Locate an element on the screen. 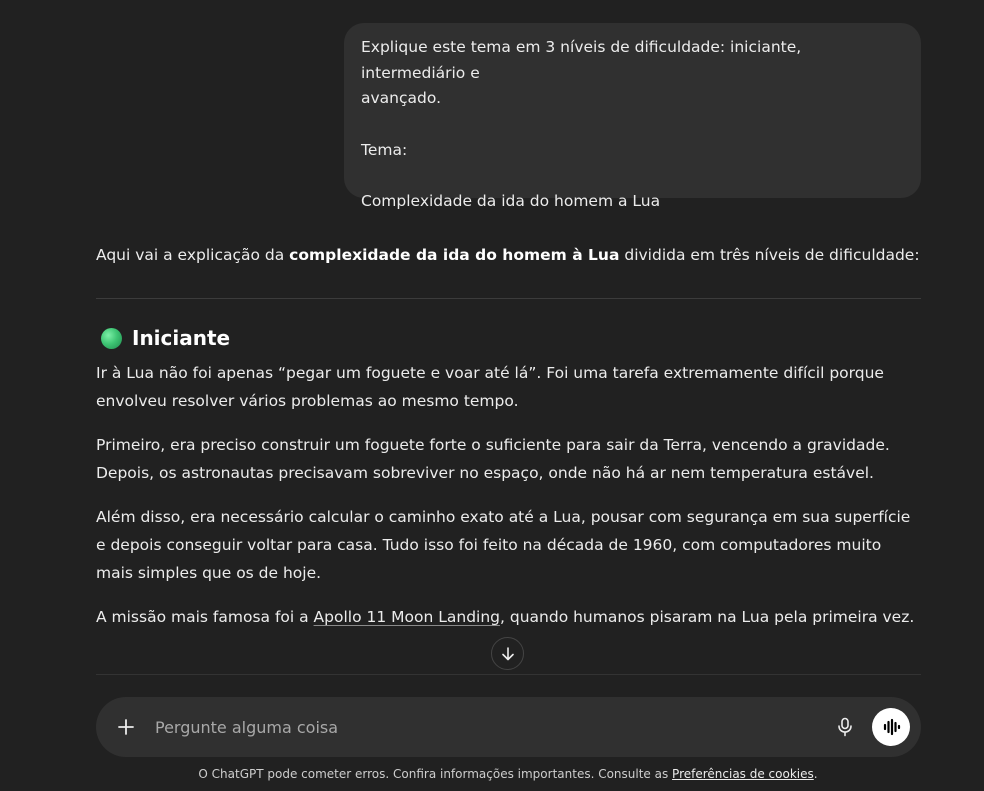 The width and height of the screenshot is (984, 791). dictate-button is located at coordinates (845, 727).